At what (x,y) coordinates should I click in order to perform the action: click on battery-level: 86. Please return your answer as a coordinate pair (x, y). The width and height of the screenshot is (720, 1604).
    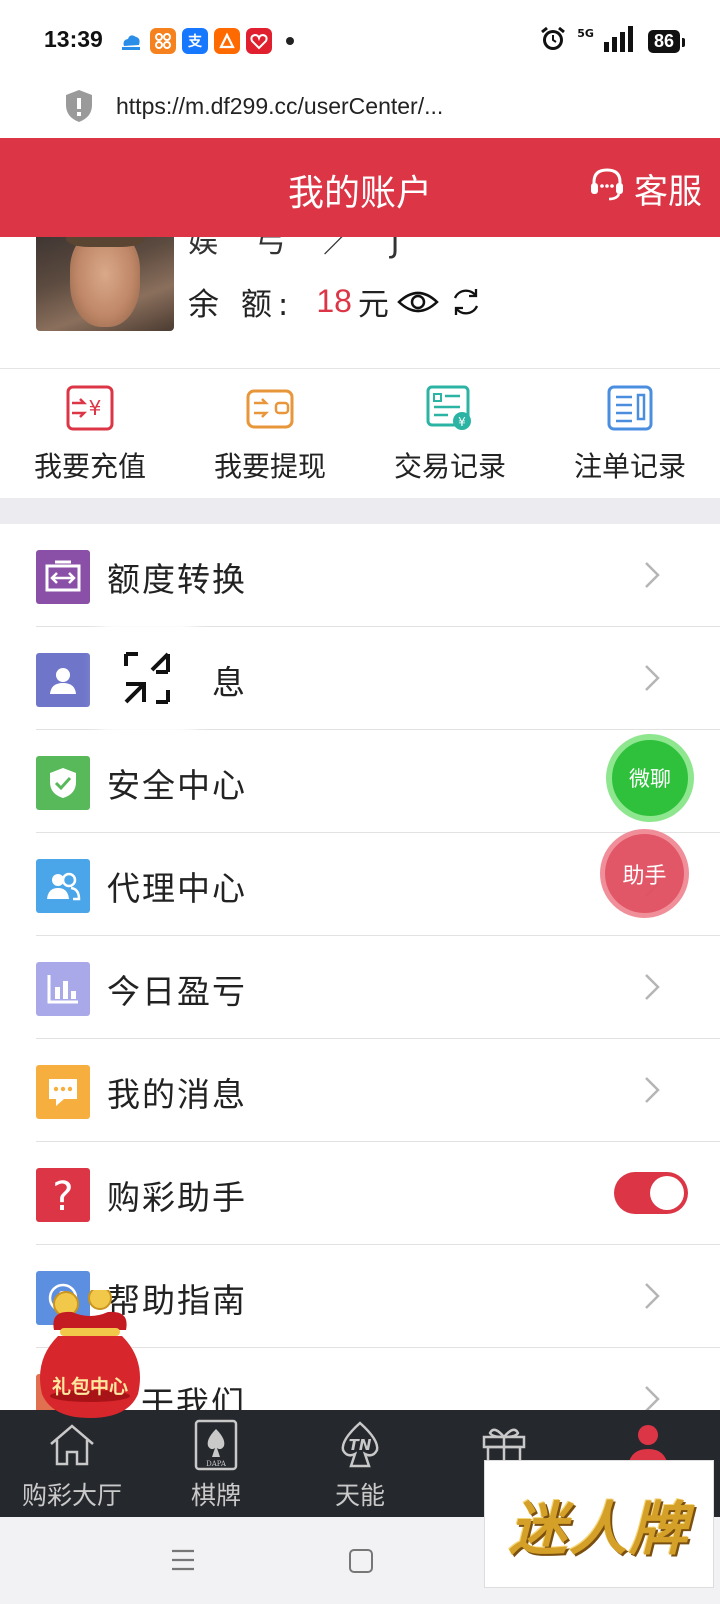
    Looking at the image, I should click on (666, 41).